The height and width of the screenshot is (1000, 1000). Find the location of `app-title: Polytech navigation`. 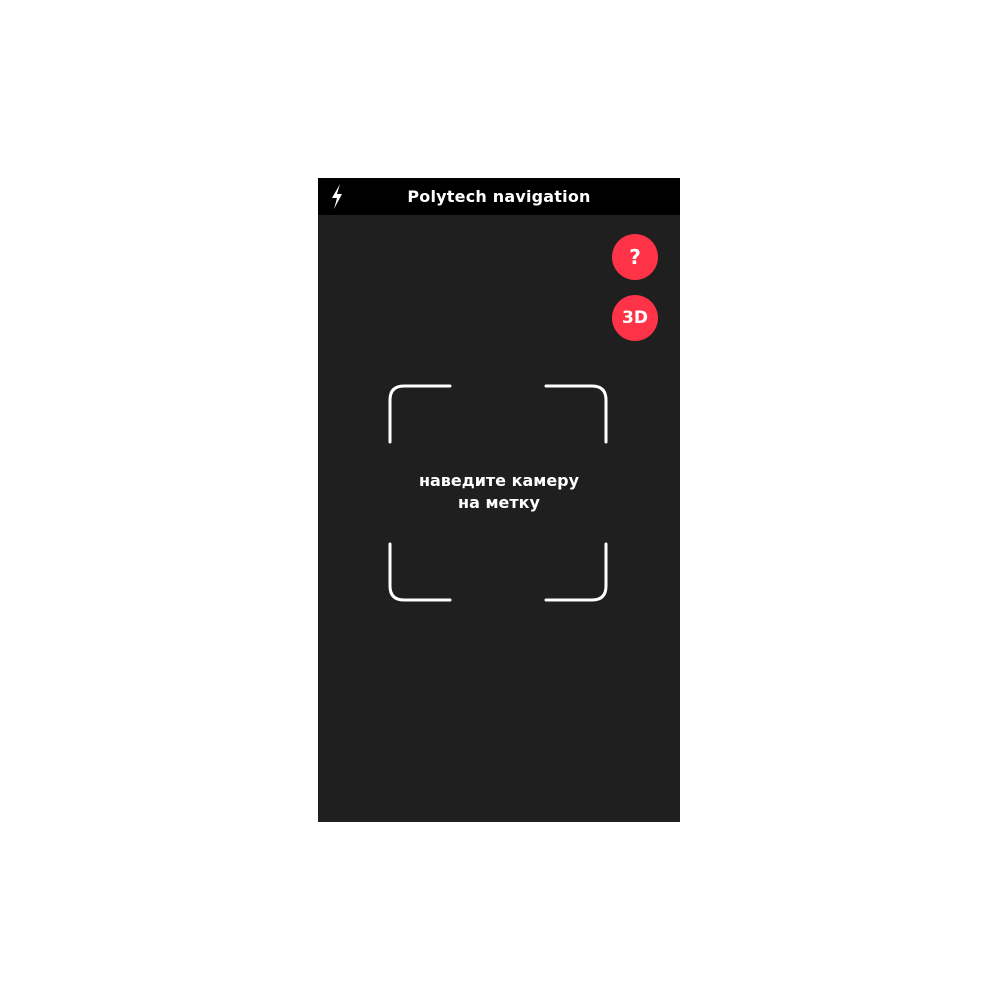

app-title: Polytech navigation is located at coordinates (499, 196).